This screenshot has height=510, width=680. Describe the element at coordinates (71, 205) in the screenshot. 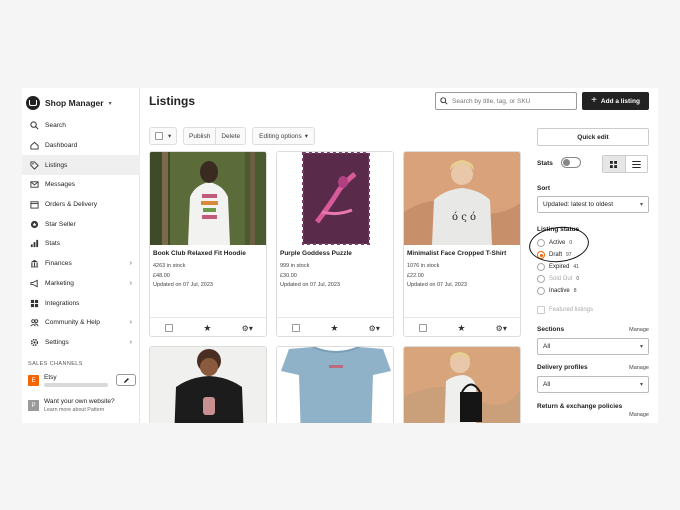

I see `sidebar-item-label: Orders & Delivery` at that location.